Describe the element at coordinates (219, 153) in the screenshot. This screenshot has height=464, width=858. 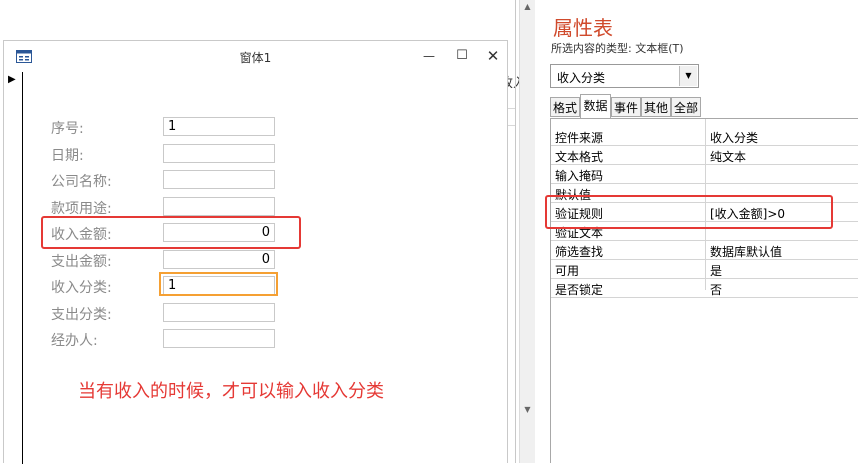
I see `field-input-date` at that location.